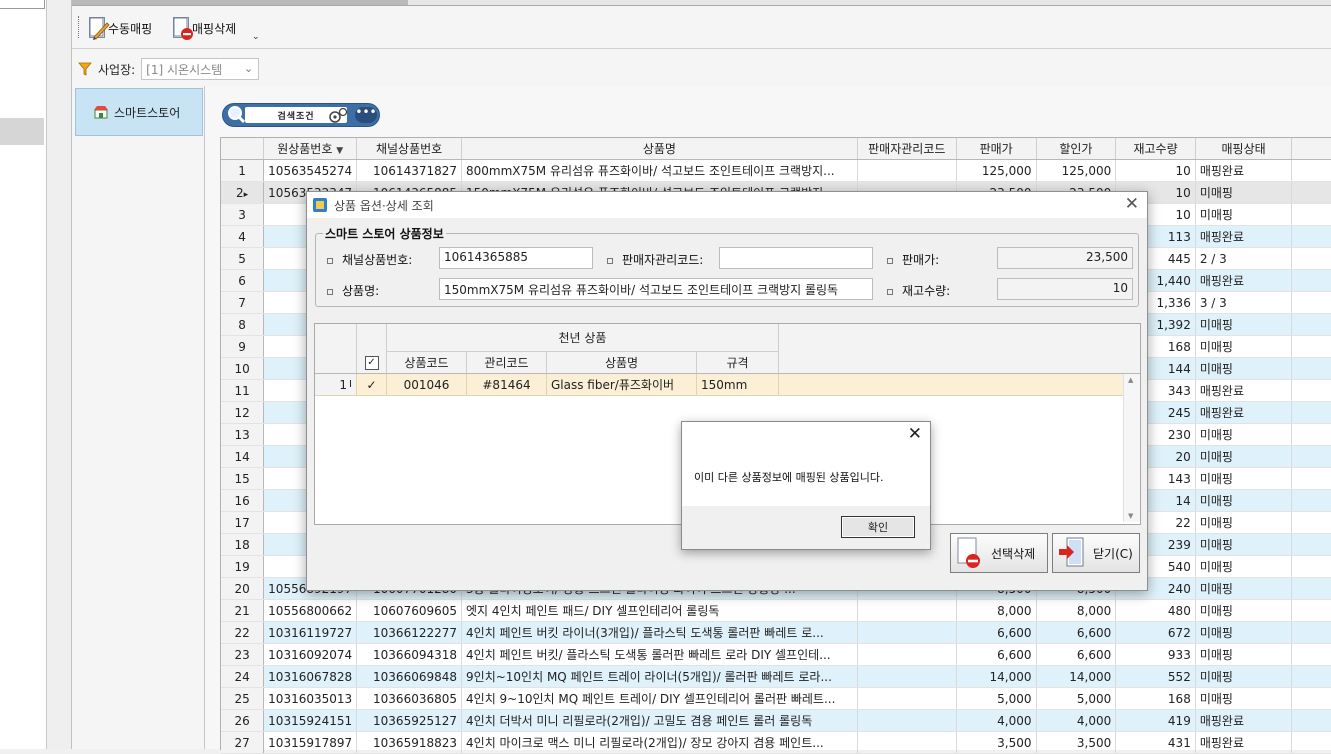 This screenshot has height=754, width=1331. Describe the element at coordinates (243, 192) in the screenshot. I see `row-number: 2▸` at that location.